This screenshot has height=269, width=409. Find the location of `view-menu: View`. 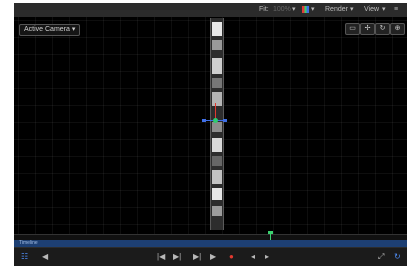

view-menu: View is located at coordinates (371, 10).